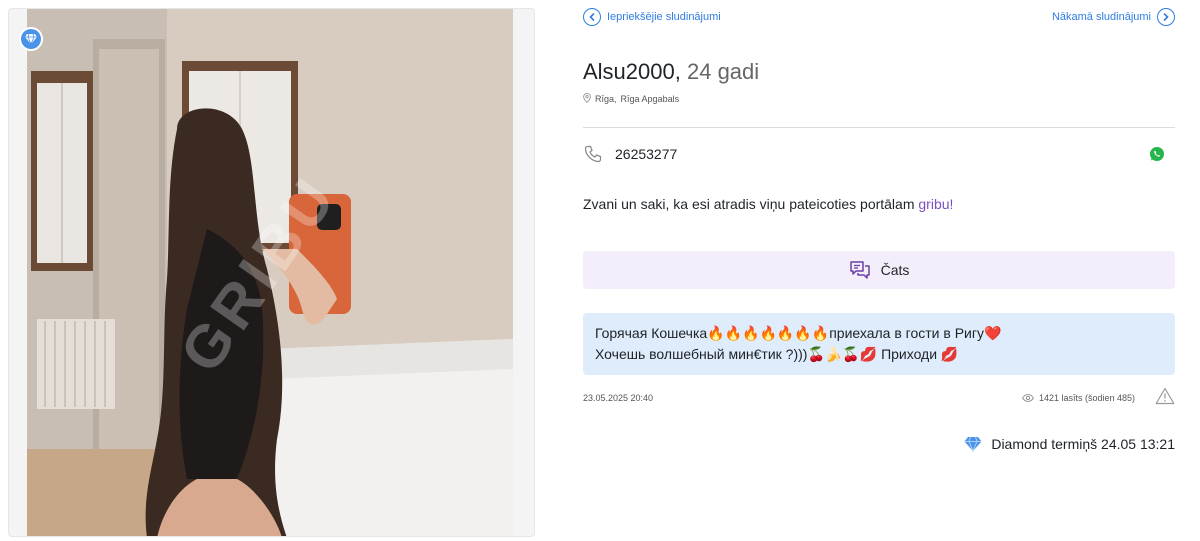 The image size is (1200, 541). I want to click on posted-date: 23.05.2025 20:40, so click(618, 398).